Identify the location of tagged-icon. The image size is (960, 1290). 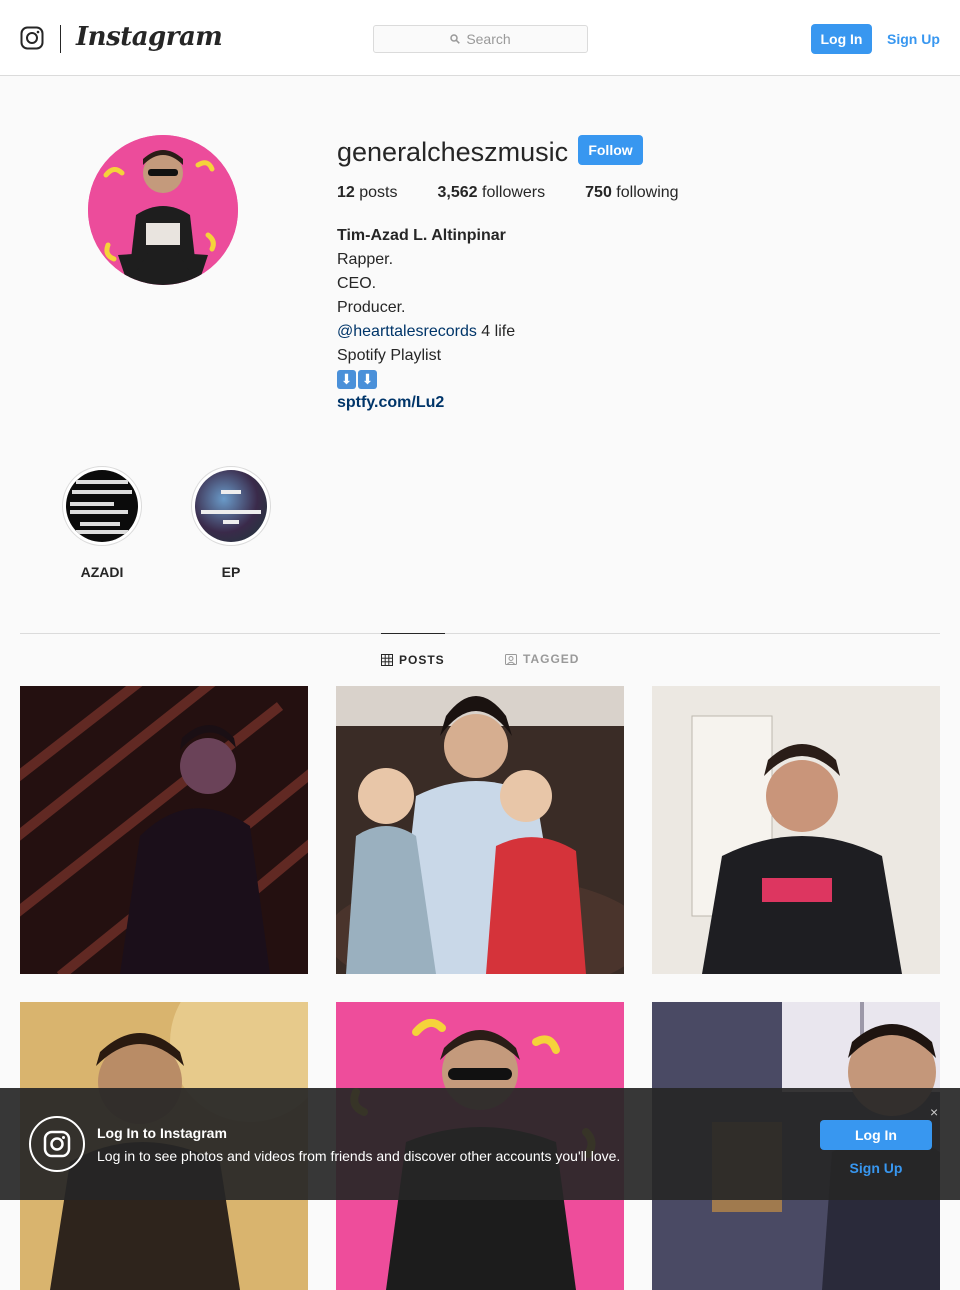
(511, 659).